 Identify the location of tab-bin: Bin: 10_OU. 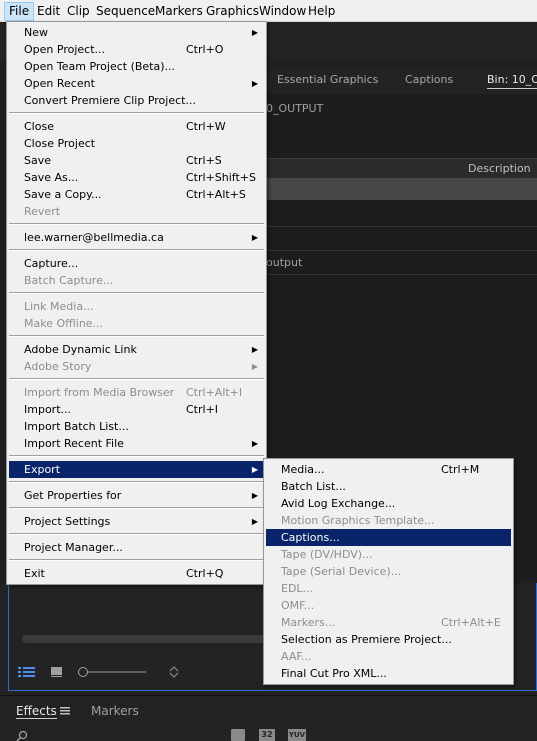
(512, 81).